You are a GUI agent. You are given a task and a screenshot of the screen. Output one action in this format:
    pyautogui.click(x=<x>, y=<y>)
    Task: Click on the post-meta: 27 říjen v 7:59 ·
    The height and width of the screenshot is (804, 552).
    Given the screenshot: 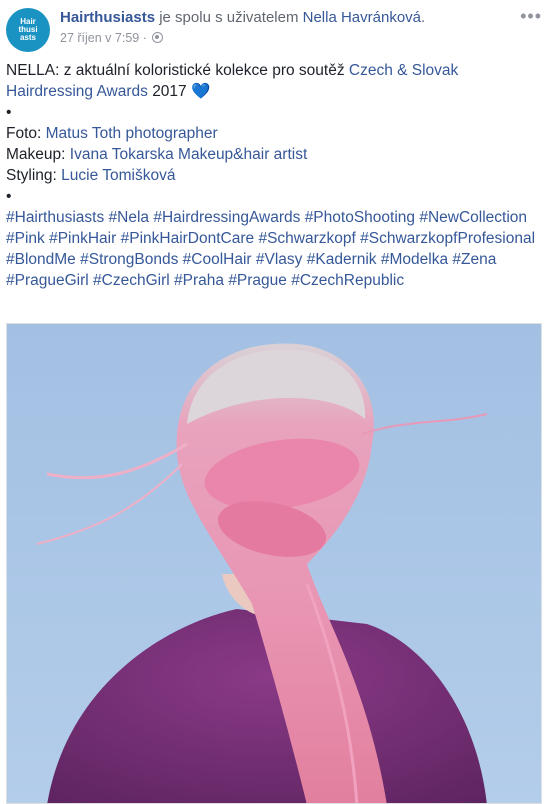 What is the action you would take?
    pyautogui.click(x=111, y=38)
    